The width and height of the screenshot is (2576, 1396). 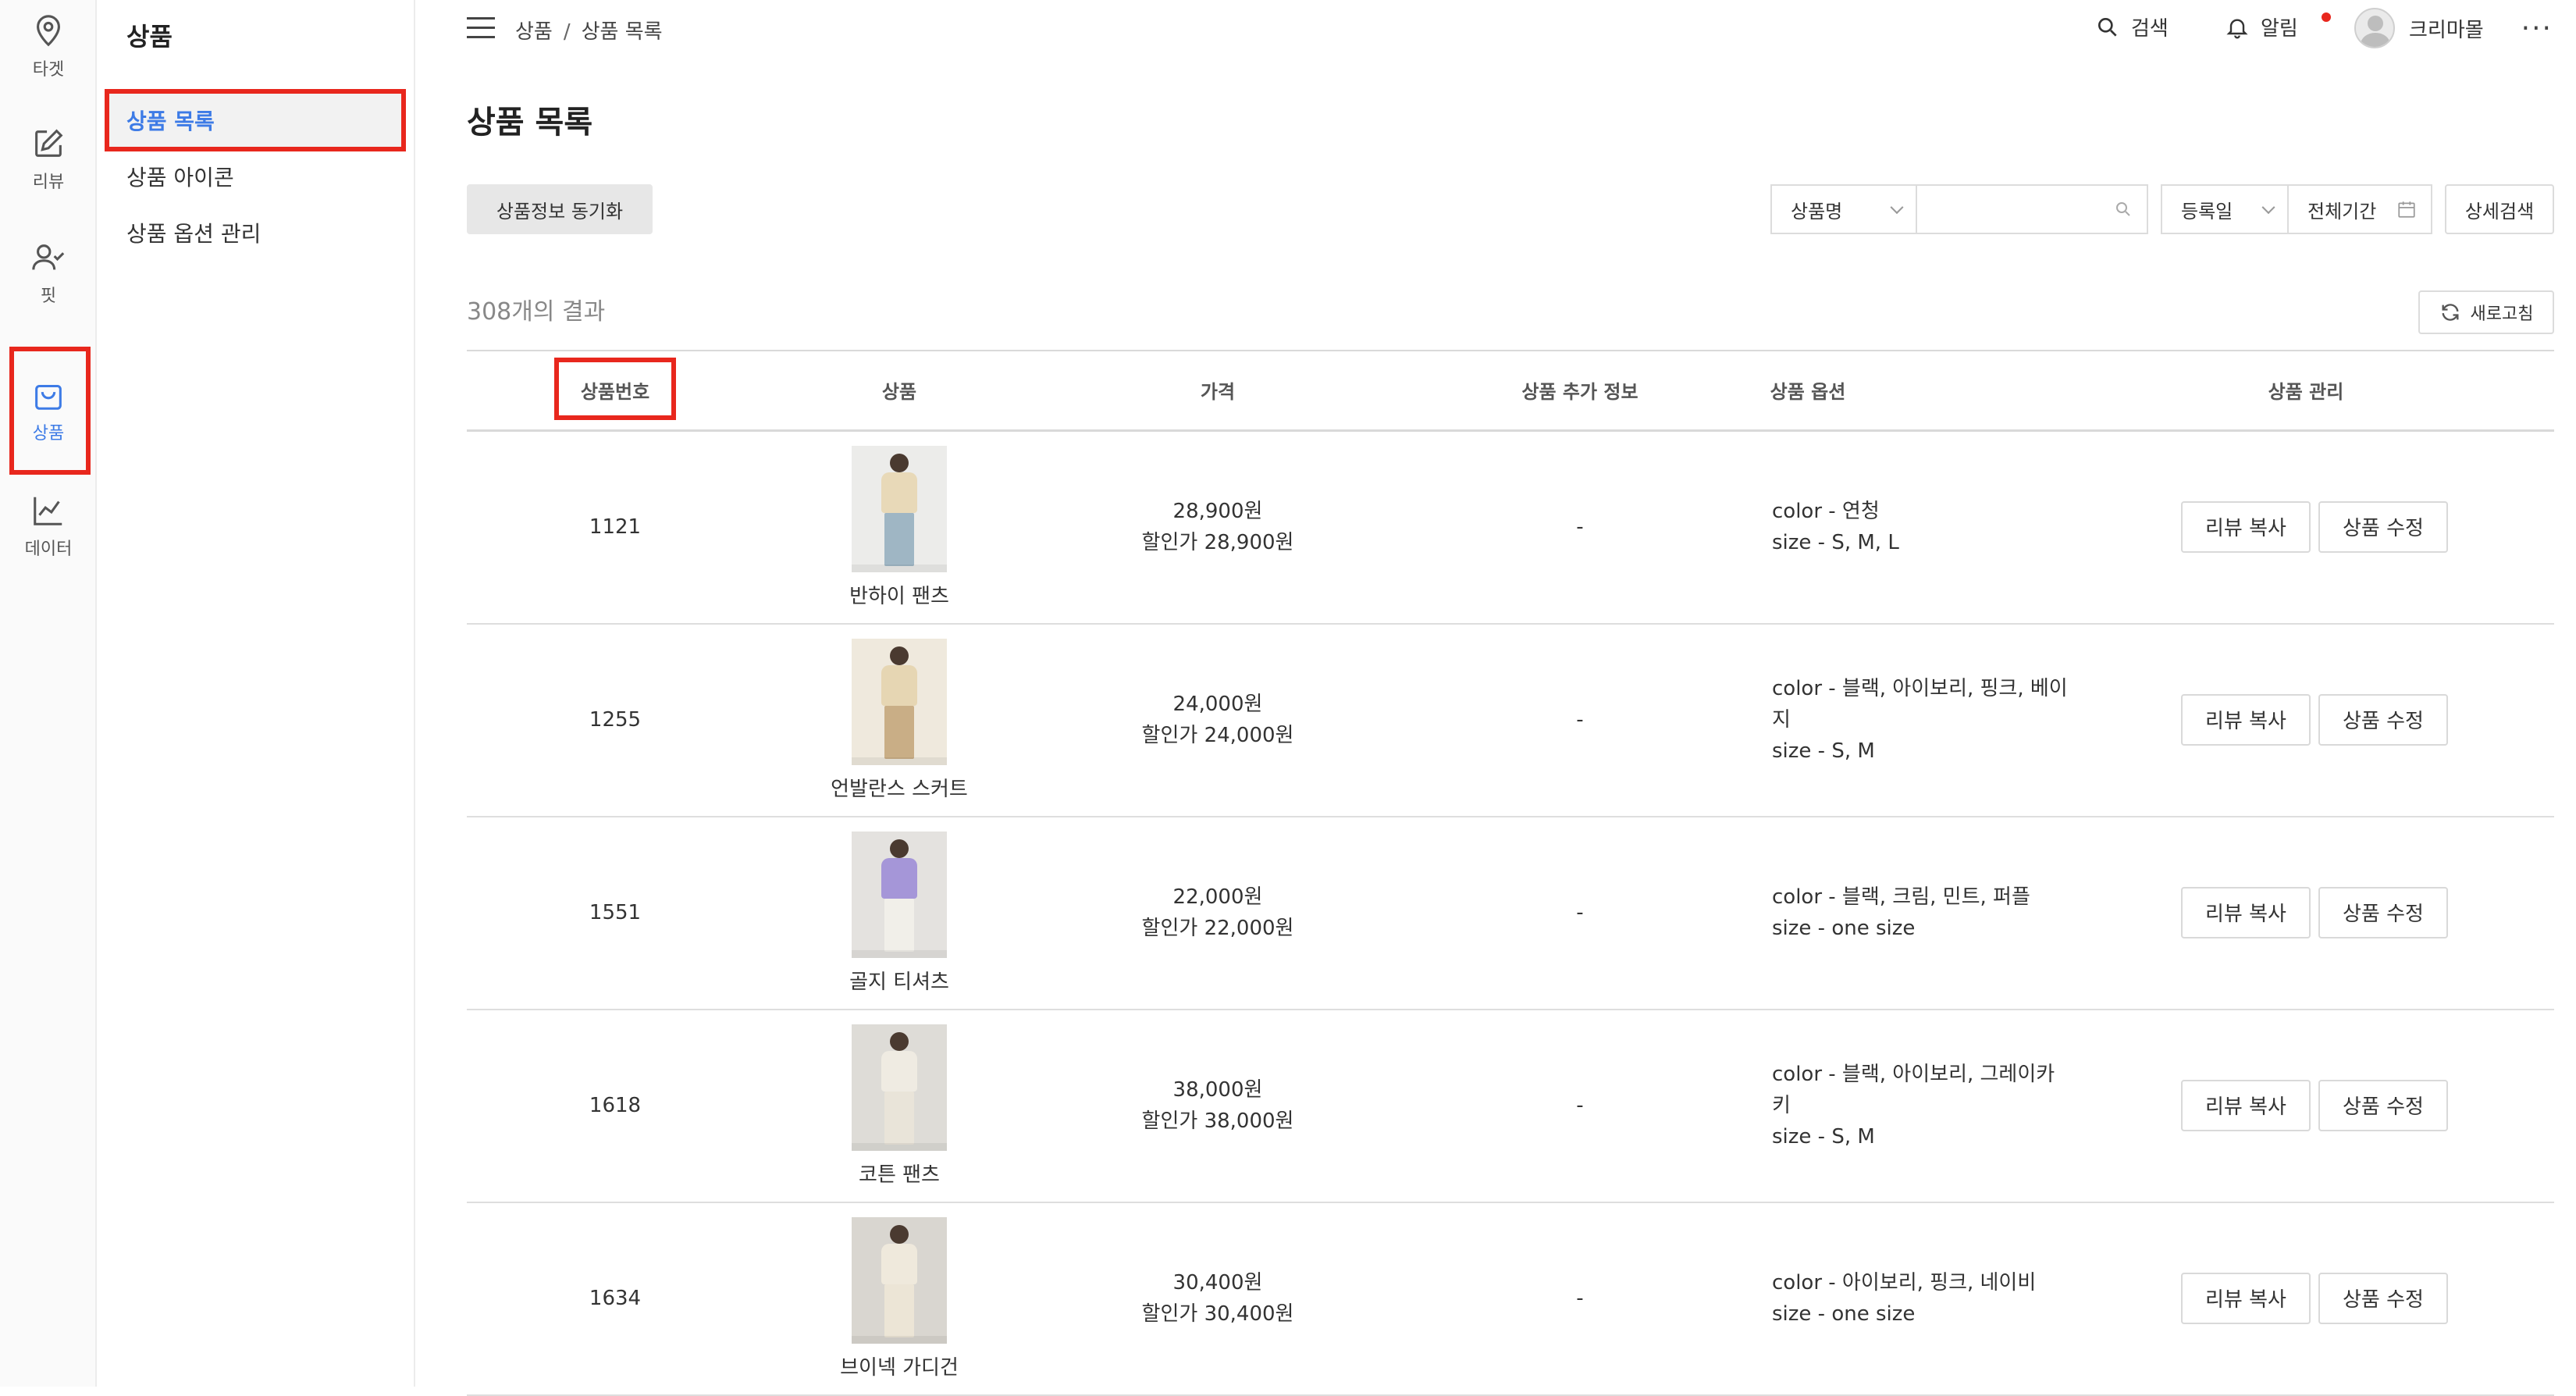 What do you see at coordinates (2537, 29) in the screenshot?
I see `more-options-icon: ···` at bounding box center [2537, 29].